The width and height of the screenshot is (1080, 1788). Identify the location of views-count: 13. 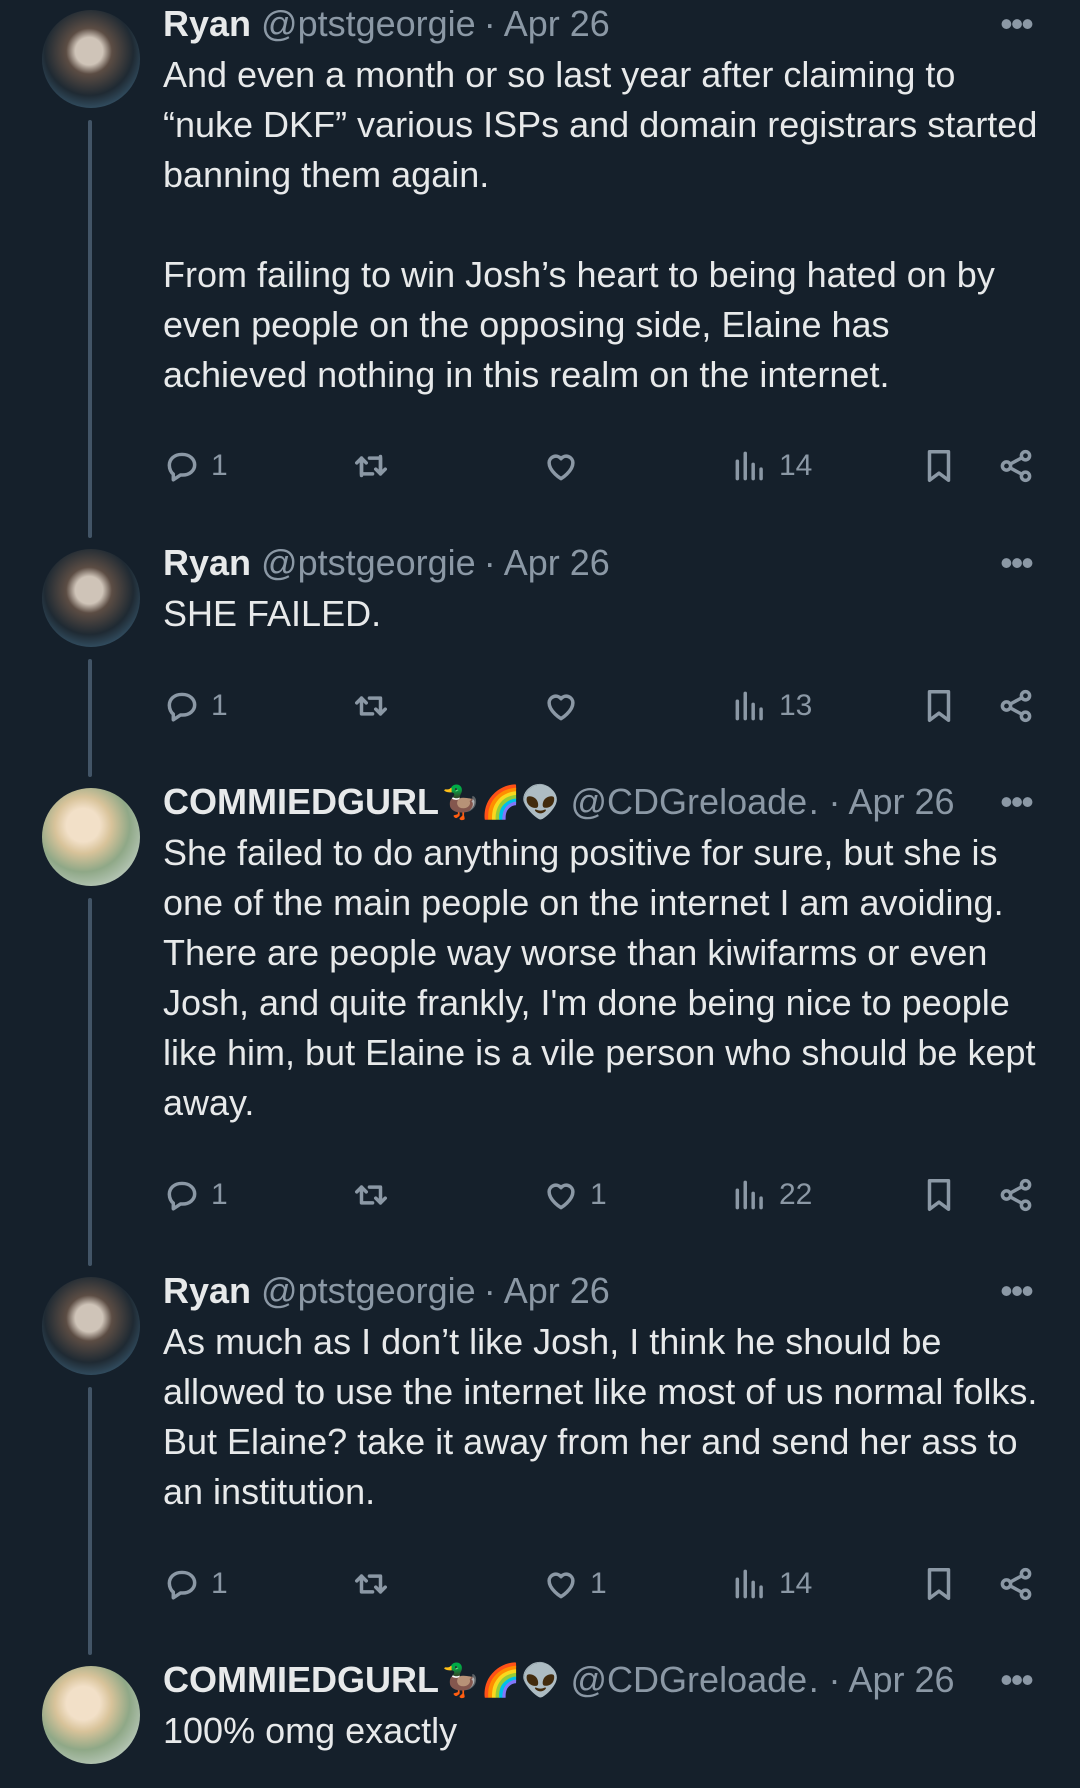
(796, 705).